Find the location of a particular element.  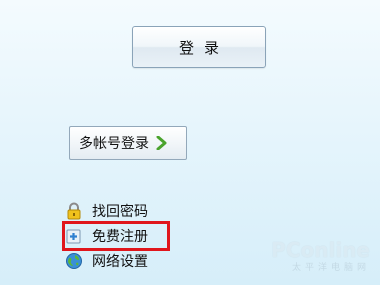

chevron-right-icon is located at coordinates (162, 143).